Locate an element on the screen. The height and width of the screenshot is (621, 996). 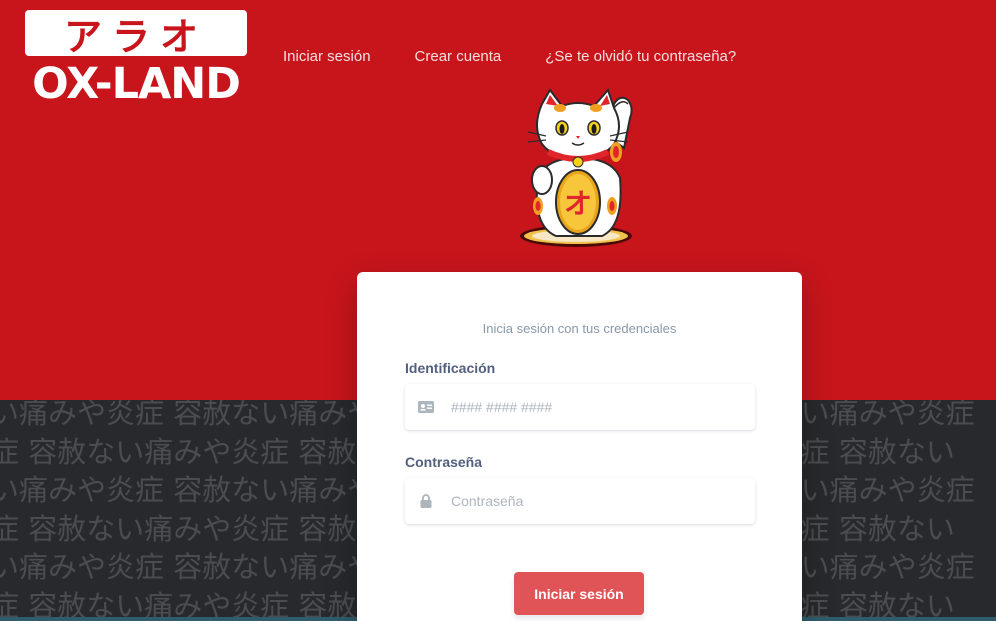
nav-login-link: Iniciar sesión is located at coordinates (327, 56).